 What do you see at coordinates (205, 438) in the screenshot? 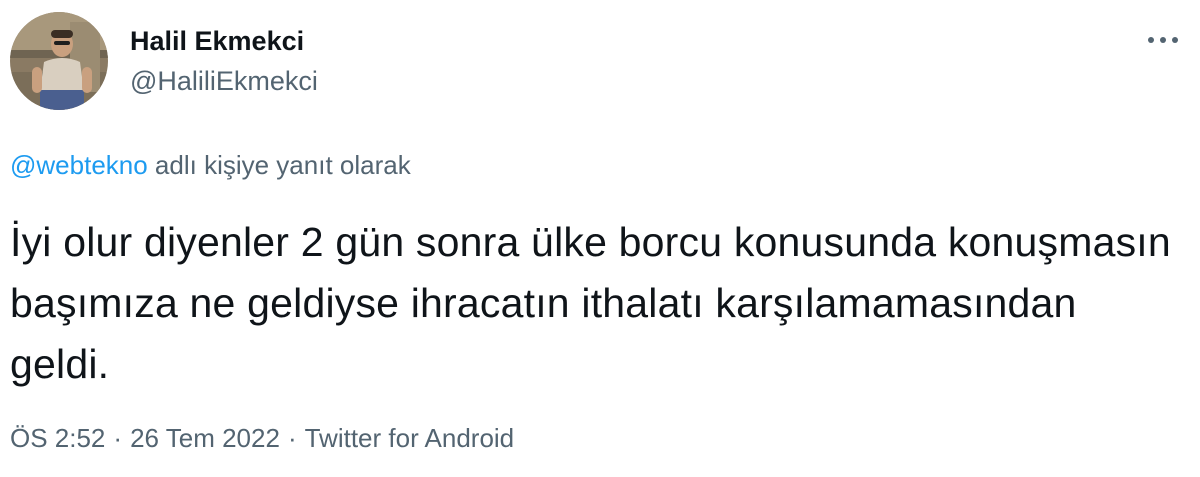
I see `tweet-date: 26 Tem 2022` at bounding box center [205, 438].